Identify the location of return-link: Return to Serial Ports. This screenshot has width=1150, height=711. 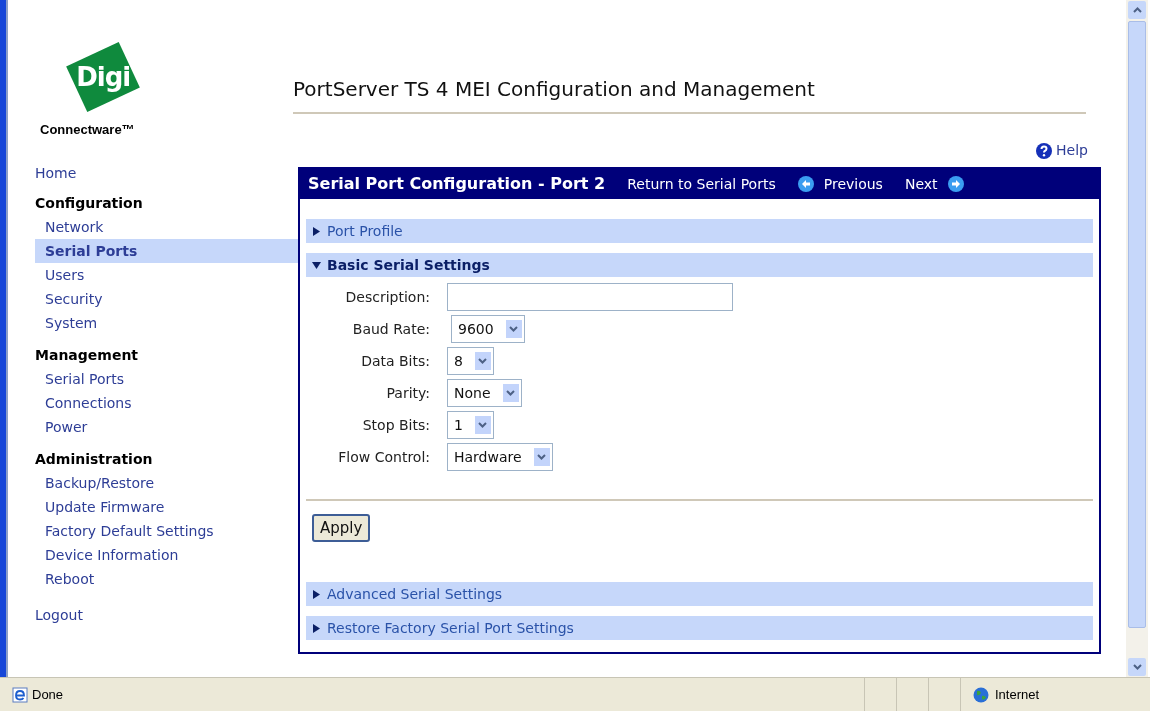
(701, 184).